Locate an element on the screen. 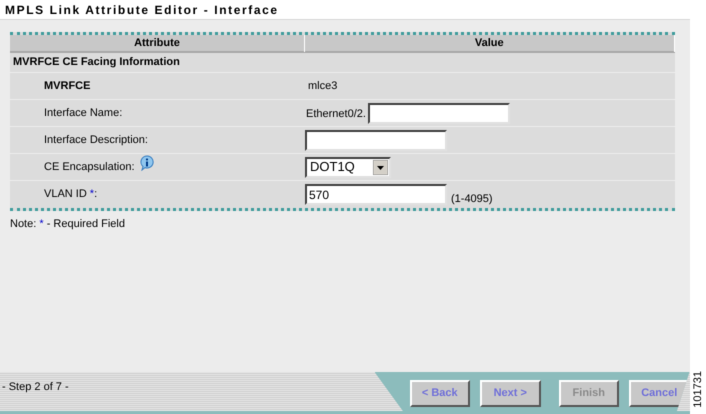 The width and height of the screenshot is (706, 414). wizard-button: Next > is located at coordinates (510, 393).